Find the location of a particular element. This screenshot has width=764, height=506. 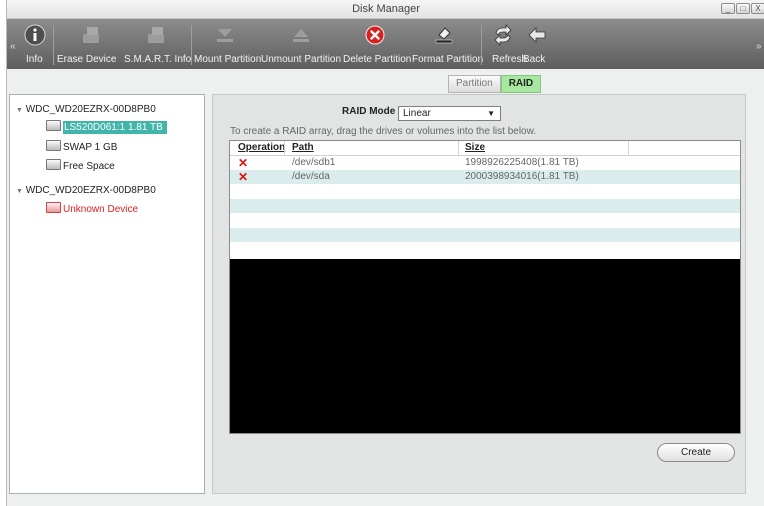

smart-info-label: S.M.A.R.T. Info is located at coordinates (158, 59).